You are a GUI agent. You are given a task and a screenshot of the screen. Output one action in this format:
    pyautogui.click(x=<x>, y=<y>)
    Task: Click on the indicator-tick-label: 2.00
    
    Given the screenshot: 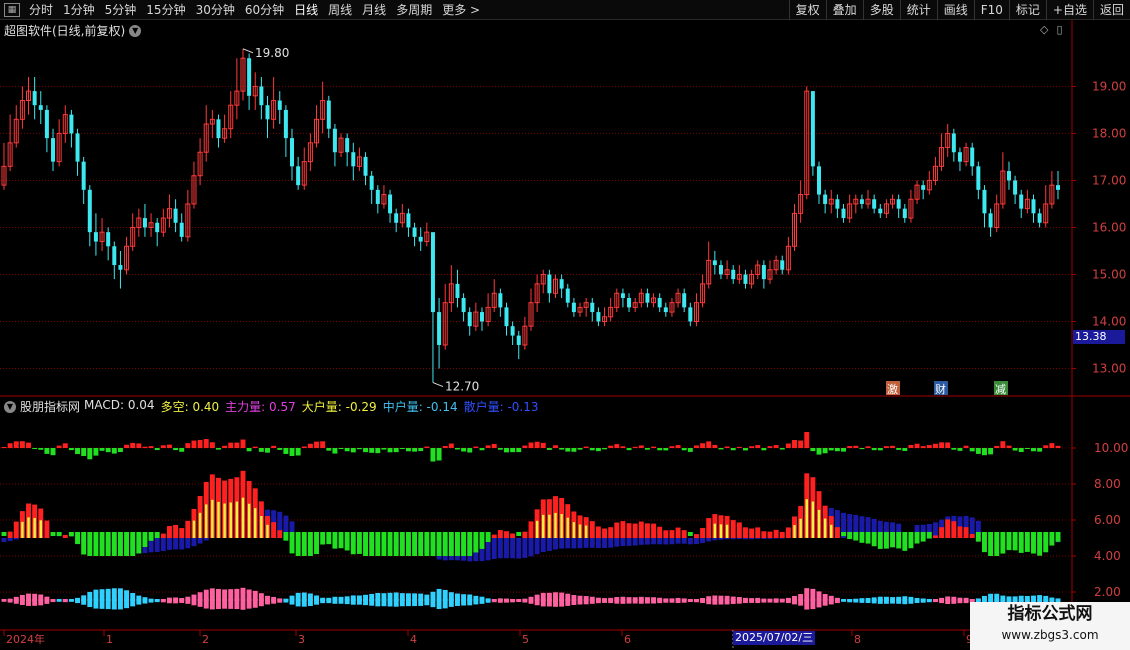 What is the action you would take?
    pyautogui.click(x=1107, y=592)
    